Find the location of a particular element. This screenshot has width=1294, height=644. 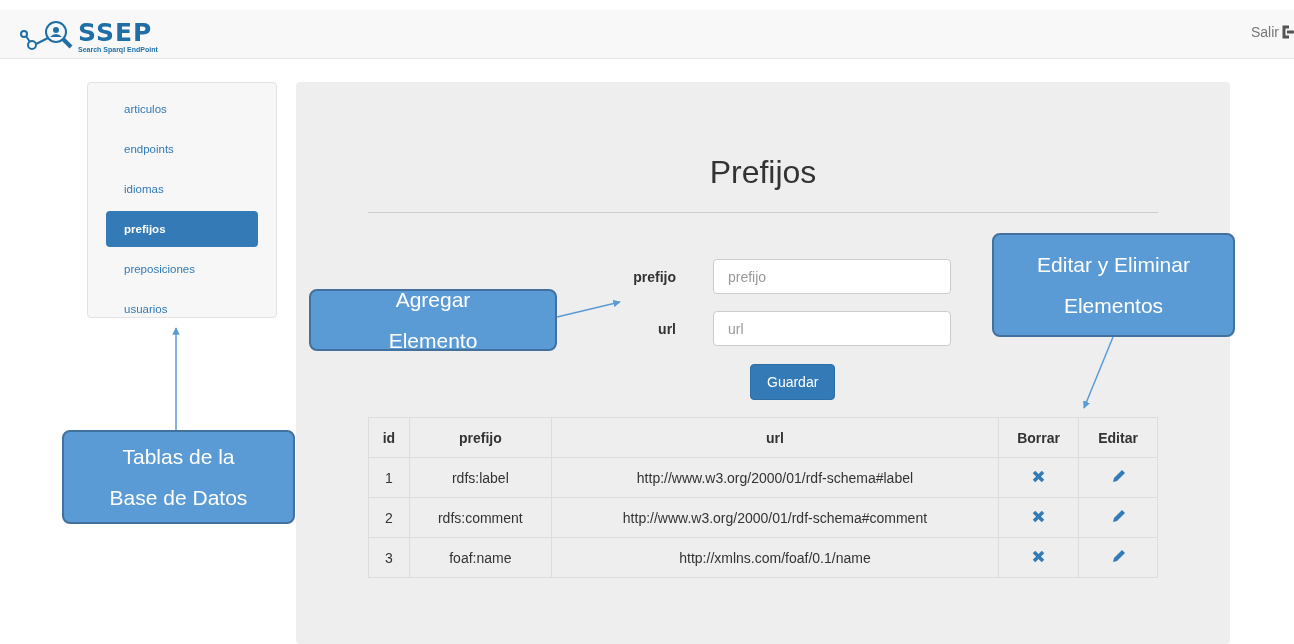

table-cell: http://xmlns.com/foaf/0.1/name is located at coordinates (775, 557).